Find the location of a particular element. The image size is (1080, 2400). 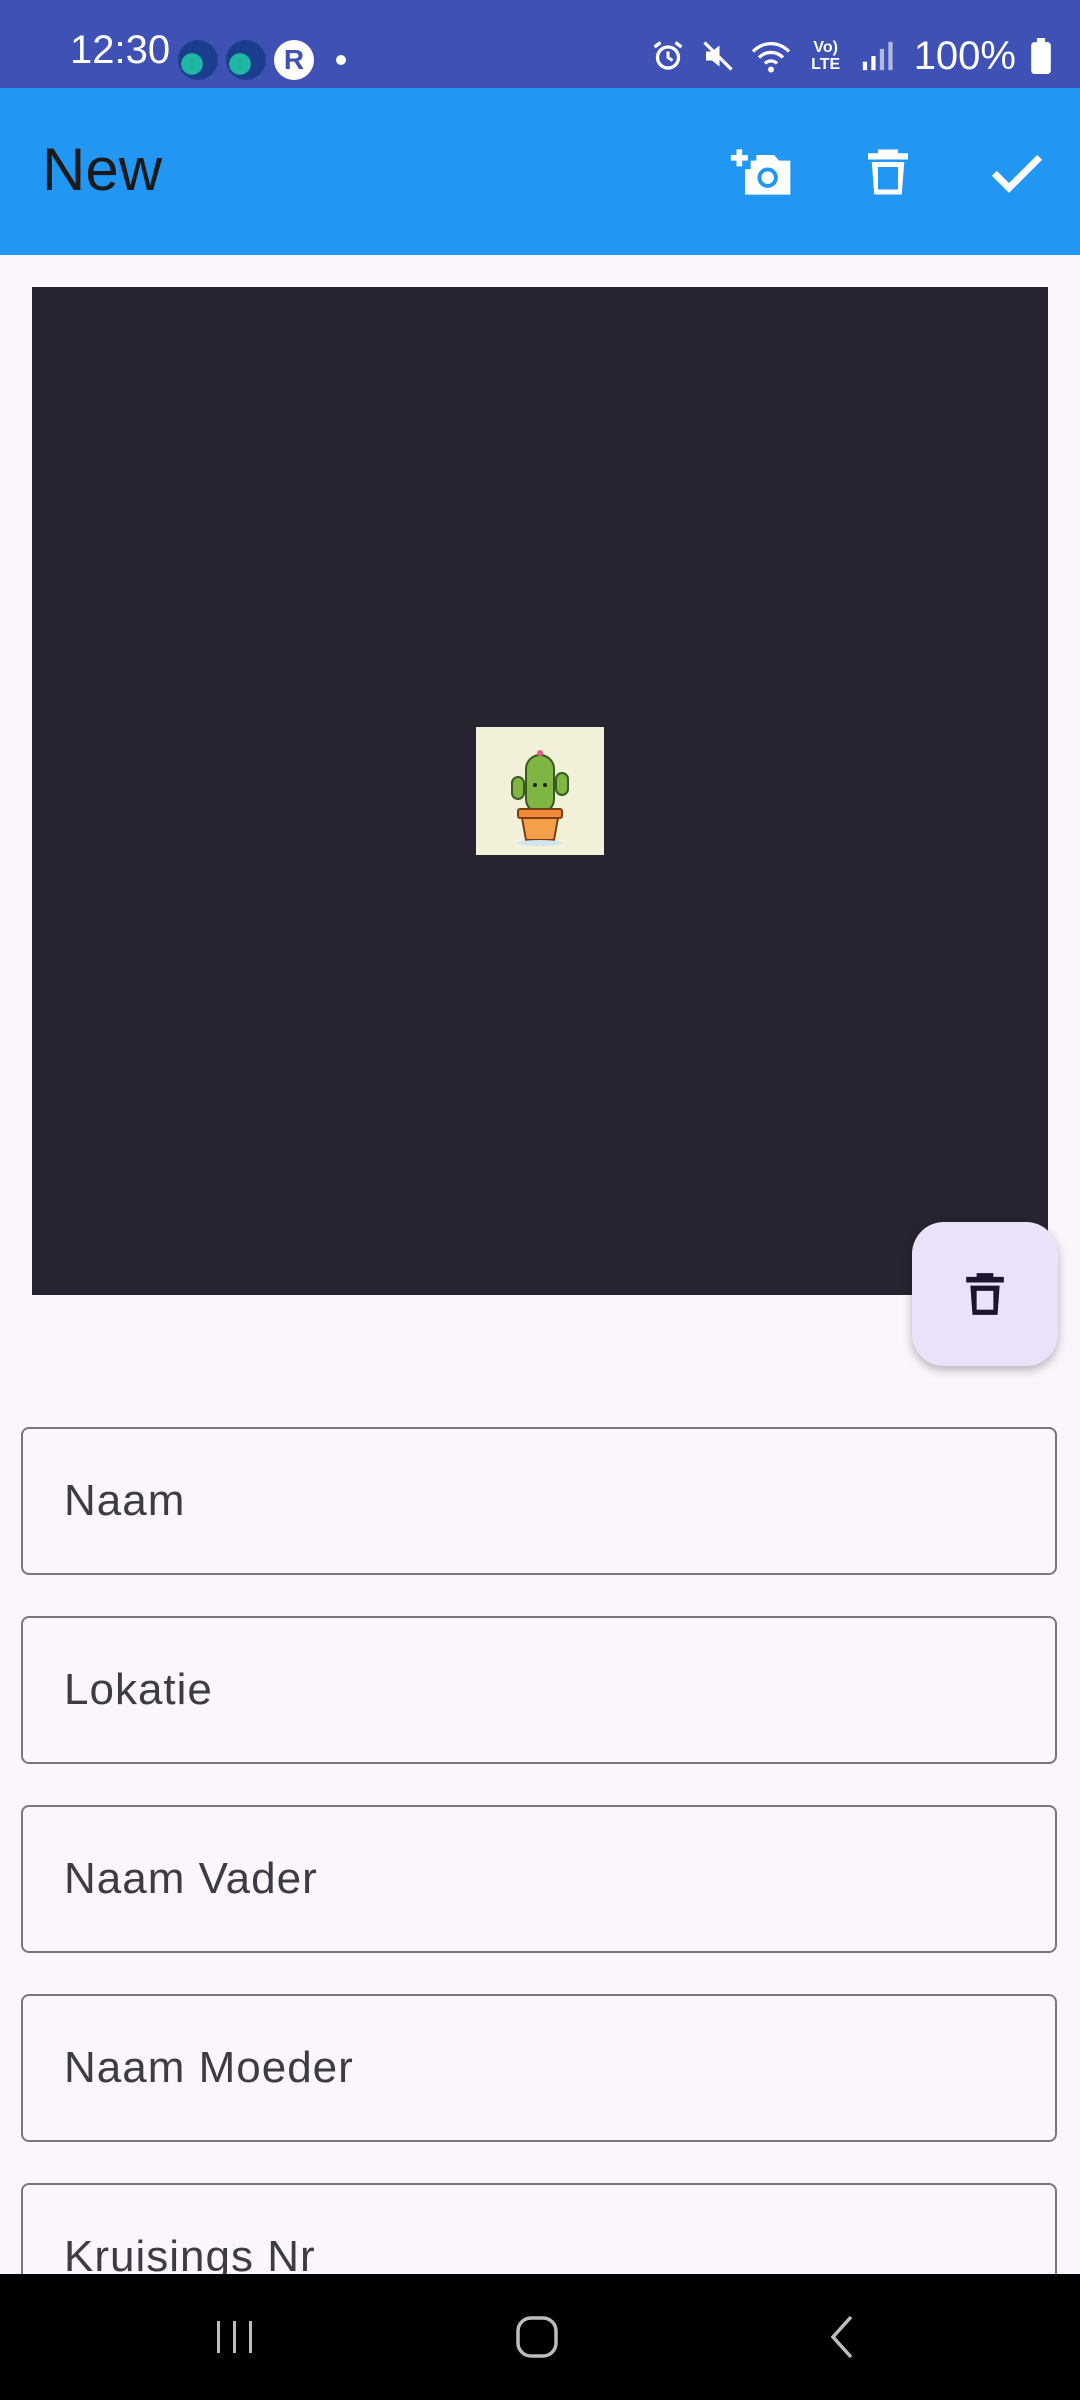

naam-moeder-field: Naam Moeder is located at coordinates (539, 2068).